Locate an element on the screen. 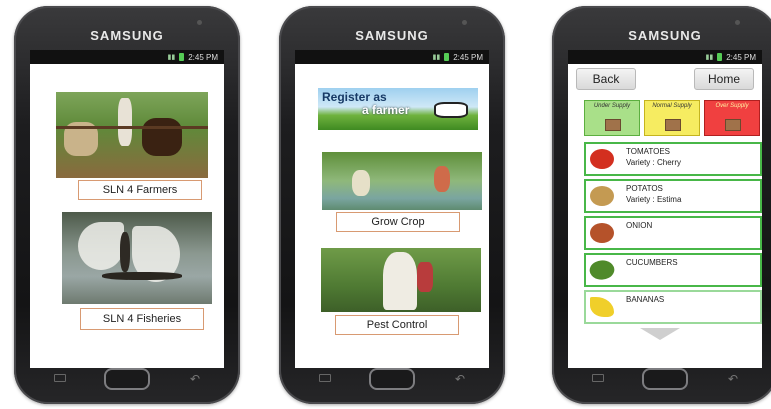  register-banner-text: Register as a farmer is located at coordinates (365, 104).